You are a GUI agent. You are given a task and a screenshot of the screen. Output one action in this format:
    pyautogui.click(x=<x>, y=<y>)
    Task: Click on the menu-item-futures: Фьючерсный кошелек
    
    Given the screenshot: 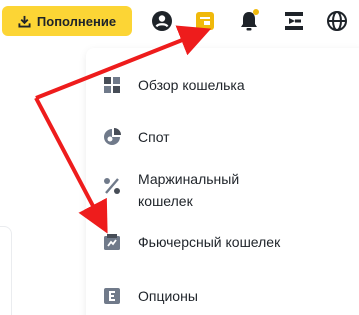 What is the action you would take?
    pyautogui.click(x=222, y=242)
    